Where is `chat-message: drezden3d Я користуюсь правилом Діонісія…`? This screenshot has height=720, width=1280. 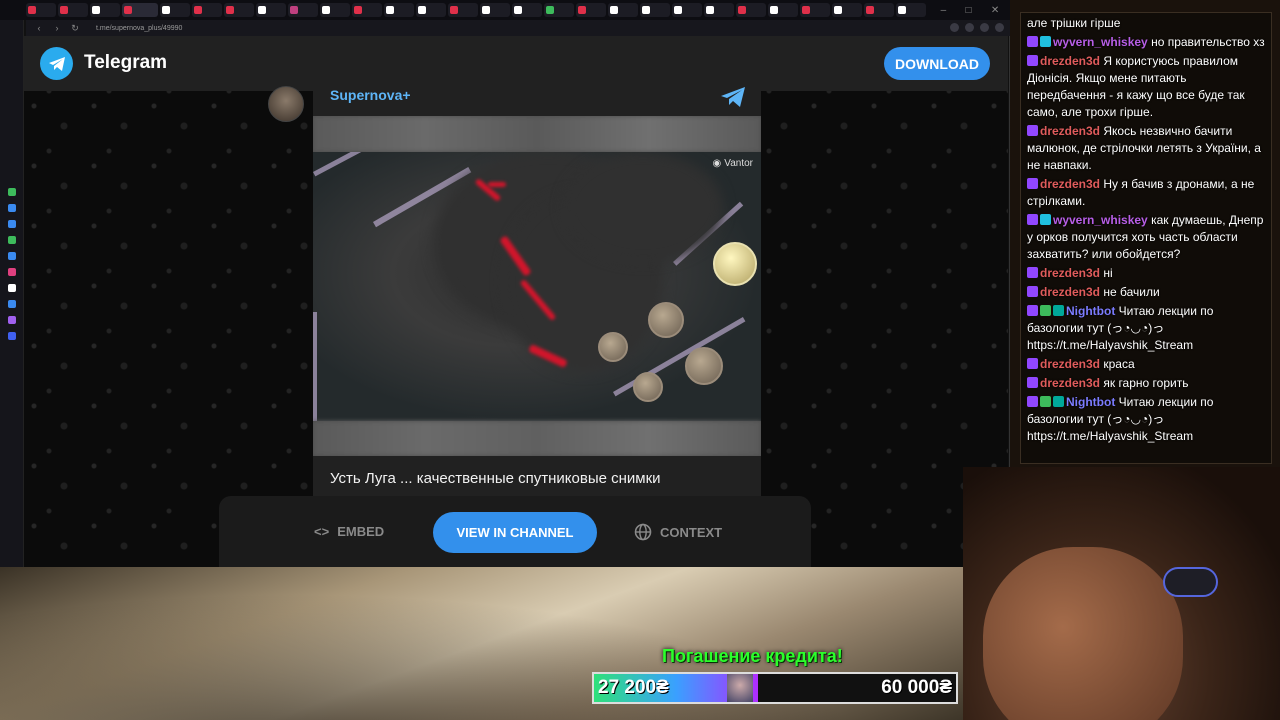
chat-message: drezden3d Я користуюсь правилом Діонісія… is located at coordinates (1146, 87).